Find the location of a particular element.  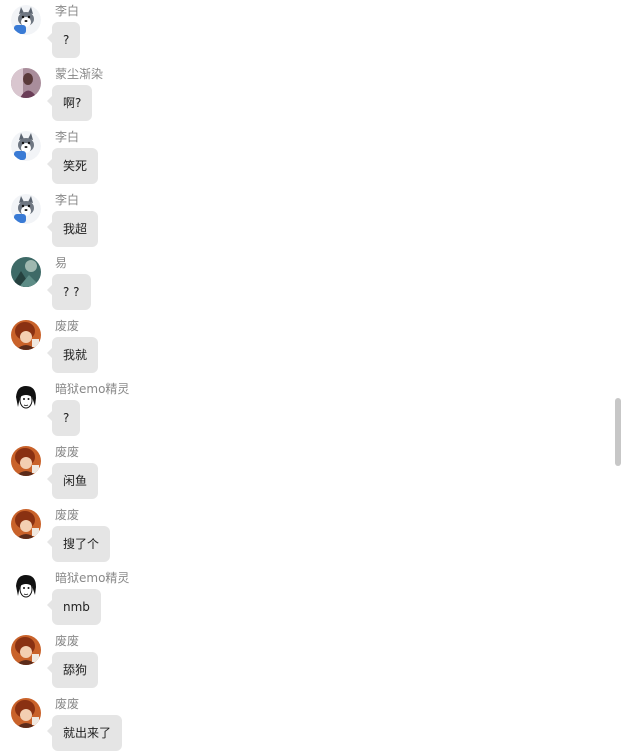

message-bubble: nmb is located at coordinates (74, 607).